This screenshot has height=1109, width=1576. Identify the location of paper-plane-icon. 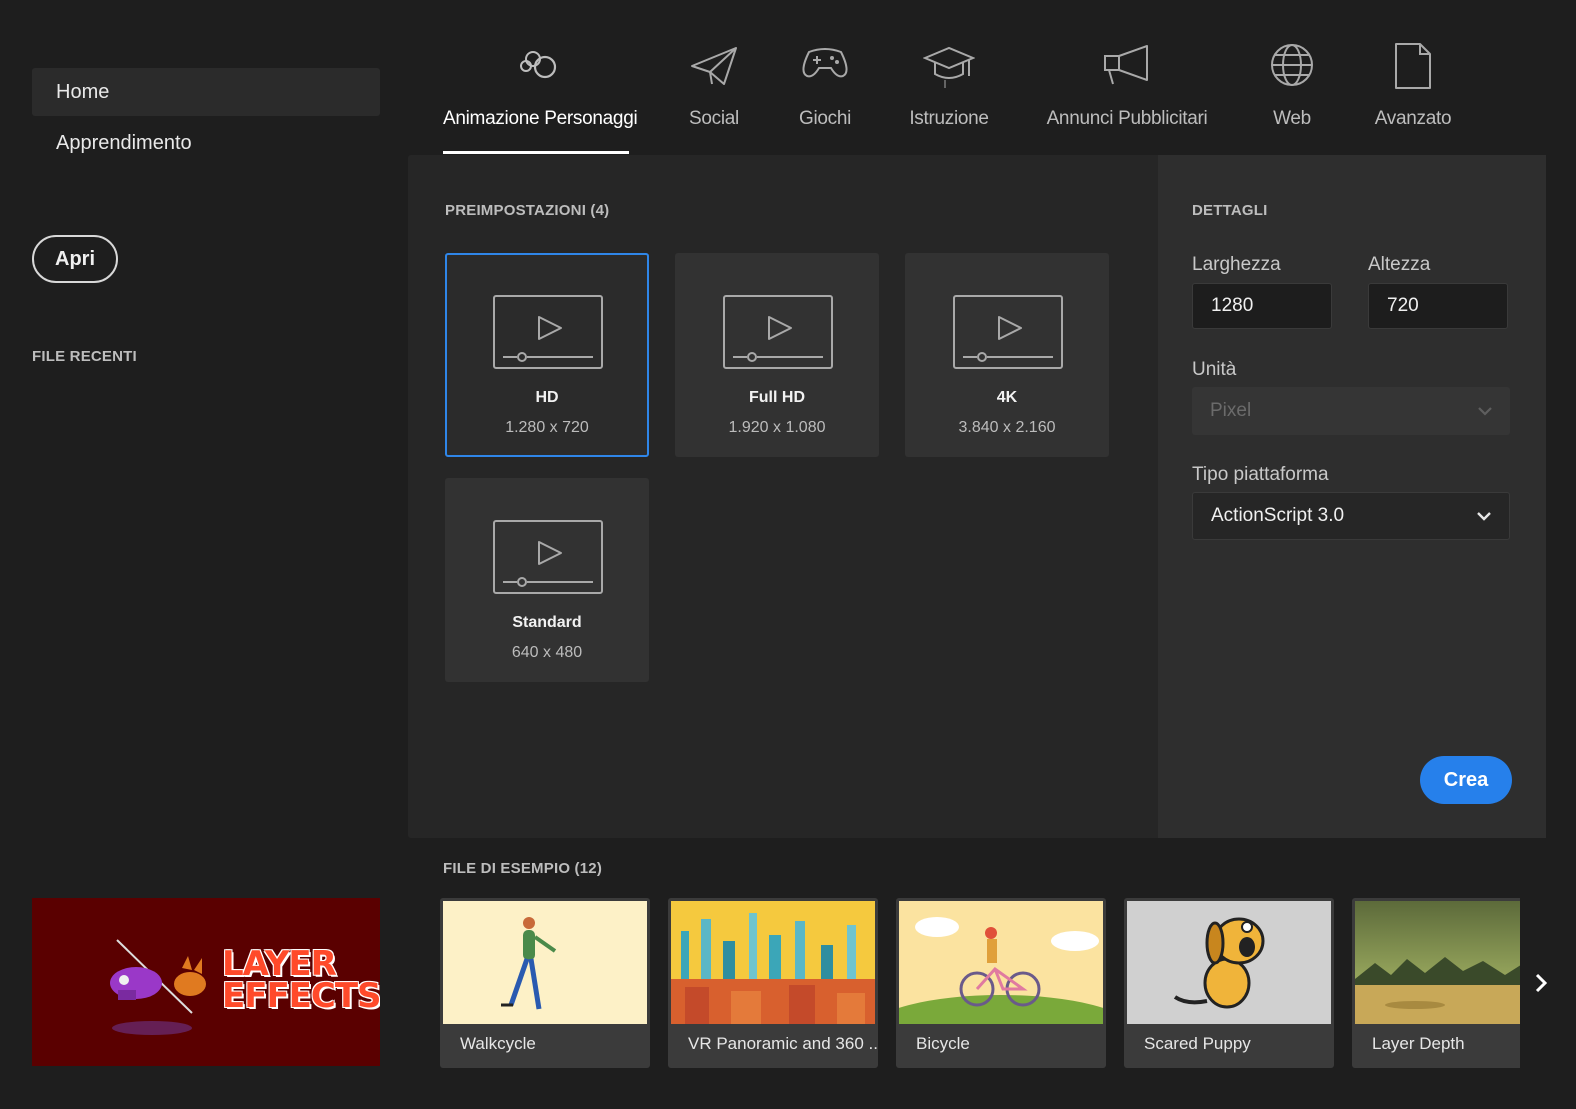
(714, 66).